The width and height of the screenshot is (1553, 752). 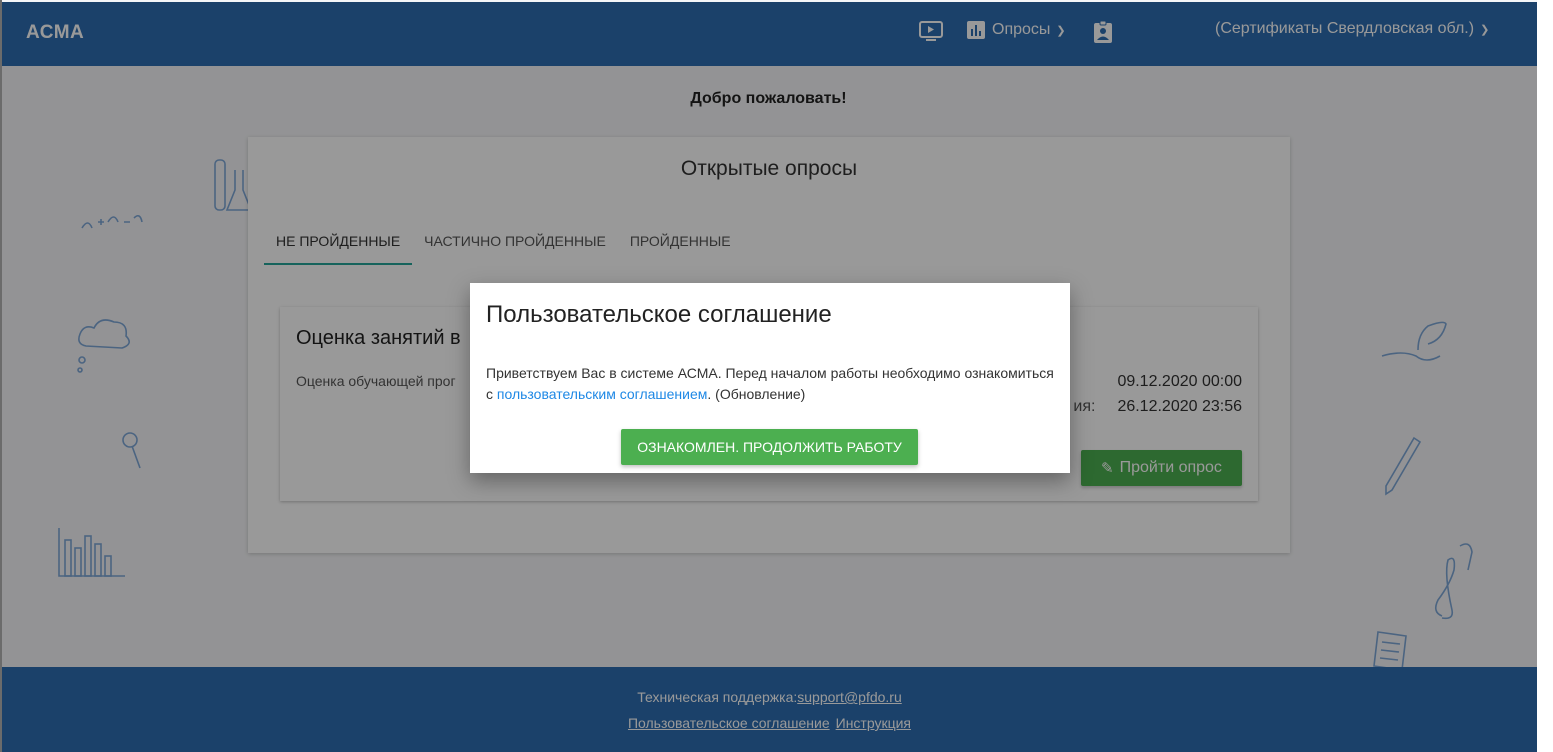 I want to click on scrollbar-track, so click(x=1545, y=376).